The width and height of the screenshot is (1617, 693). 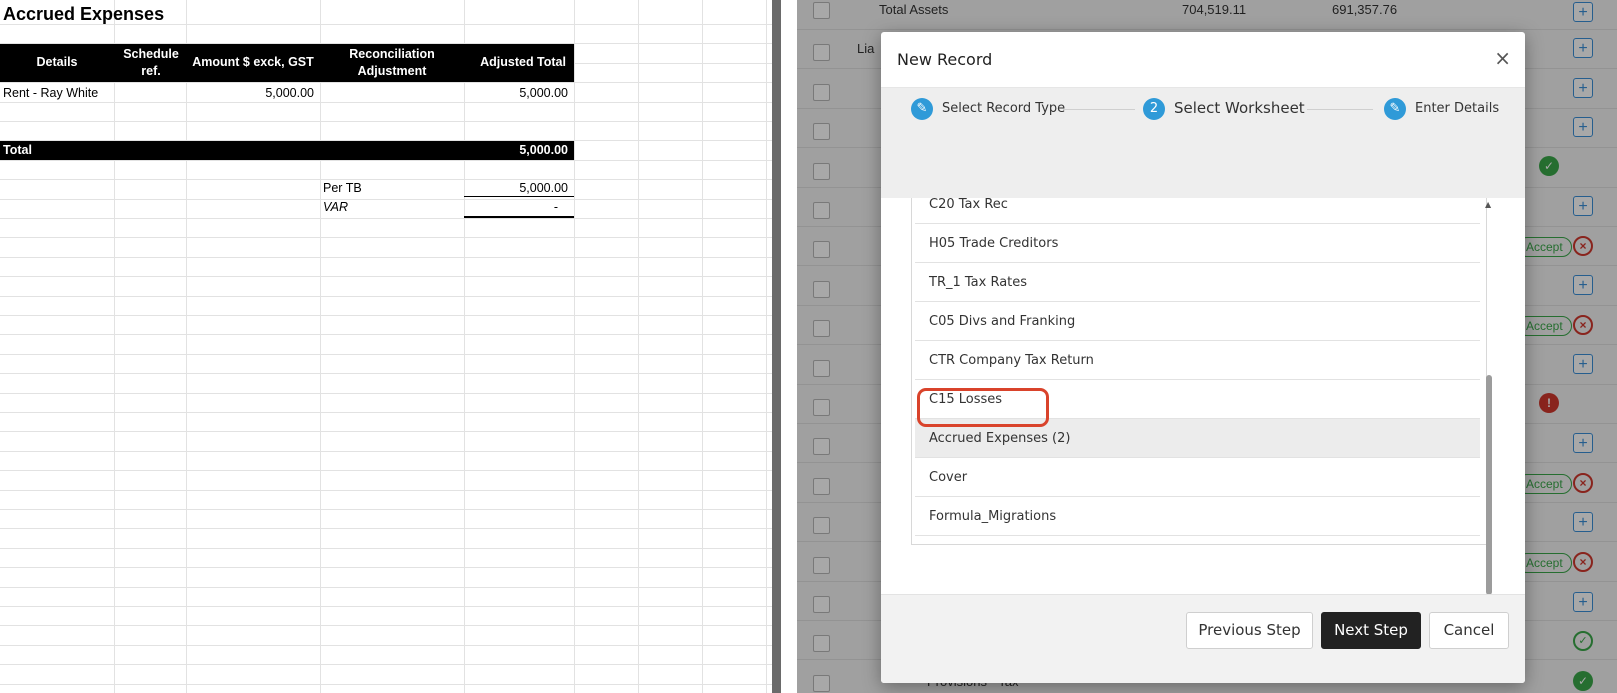 I want to click on col-header-details: Details, so click(x=57, y=62).